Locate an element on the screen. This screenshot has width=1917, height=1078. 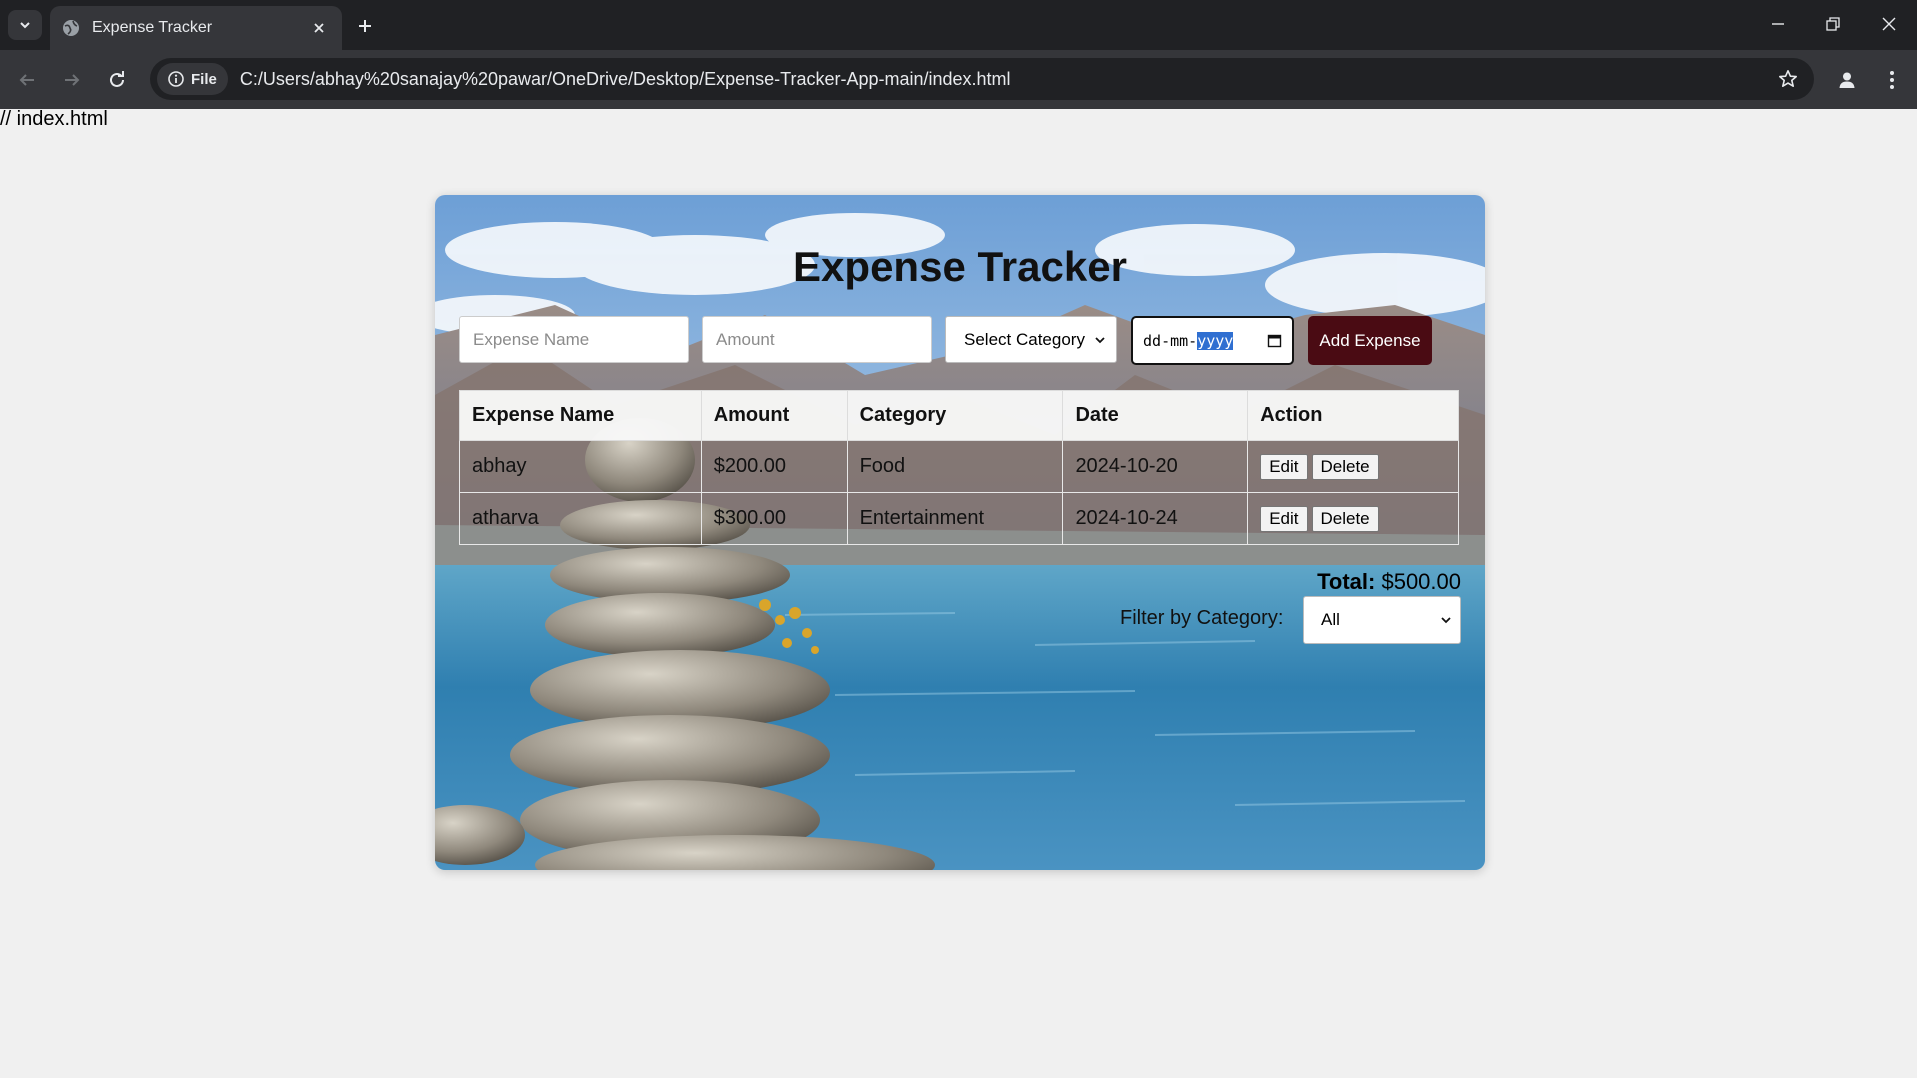
filter-select-value: All is located at coordinates (1330, 619).